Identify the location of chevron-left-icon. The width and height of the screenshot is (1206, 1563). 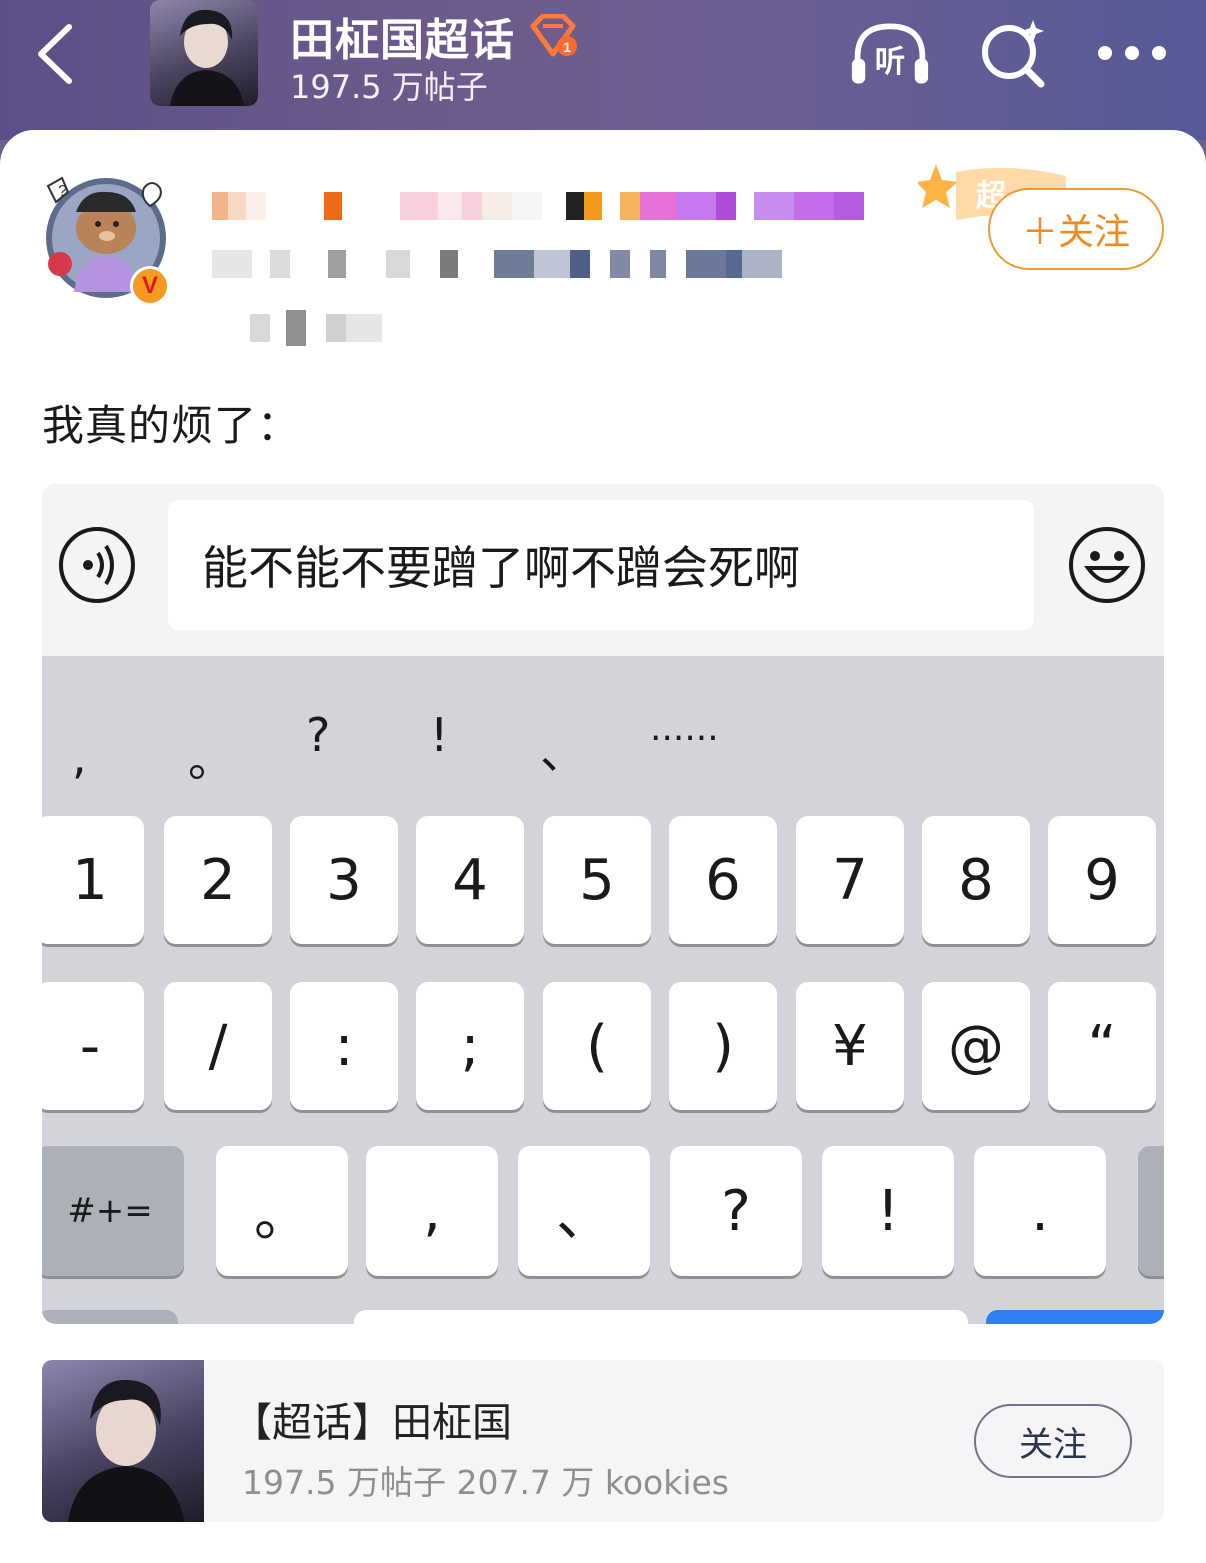
(55, 54).